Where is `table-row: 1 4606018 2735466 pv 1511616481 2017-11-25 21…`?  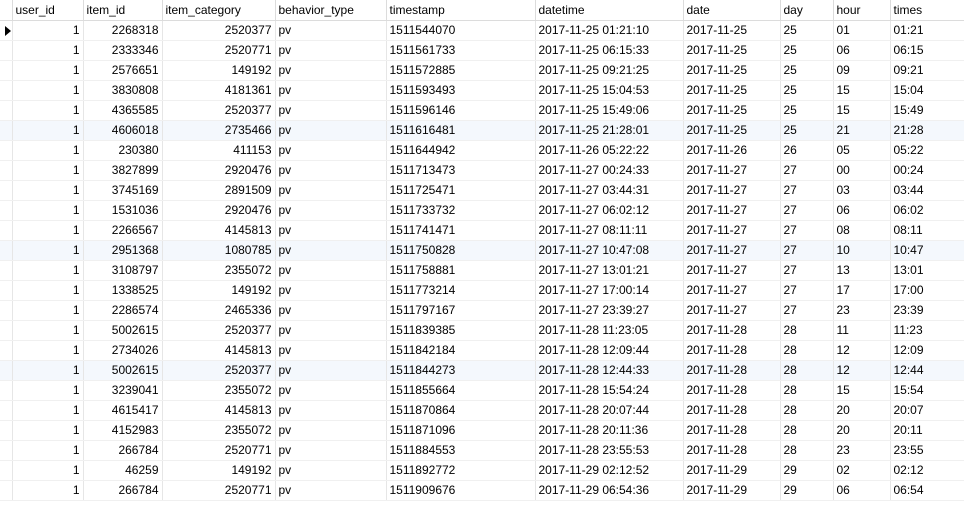
table-row: 1 4606018 2735466 pv 1511616481 2017-11-25 21… is located at coordinates (482, 130).